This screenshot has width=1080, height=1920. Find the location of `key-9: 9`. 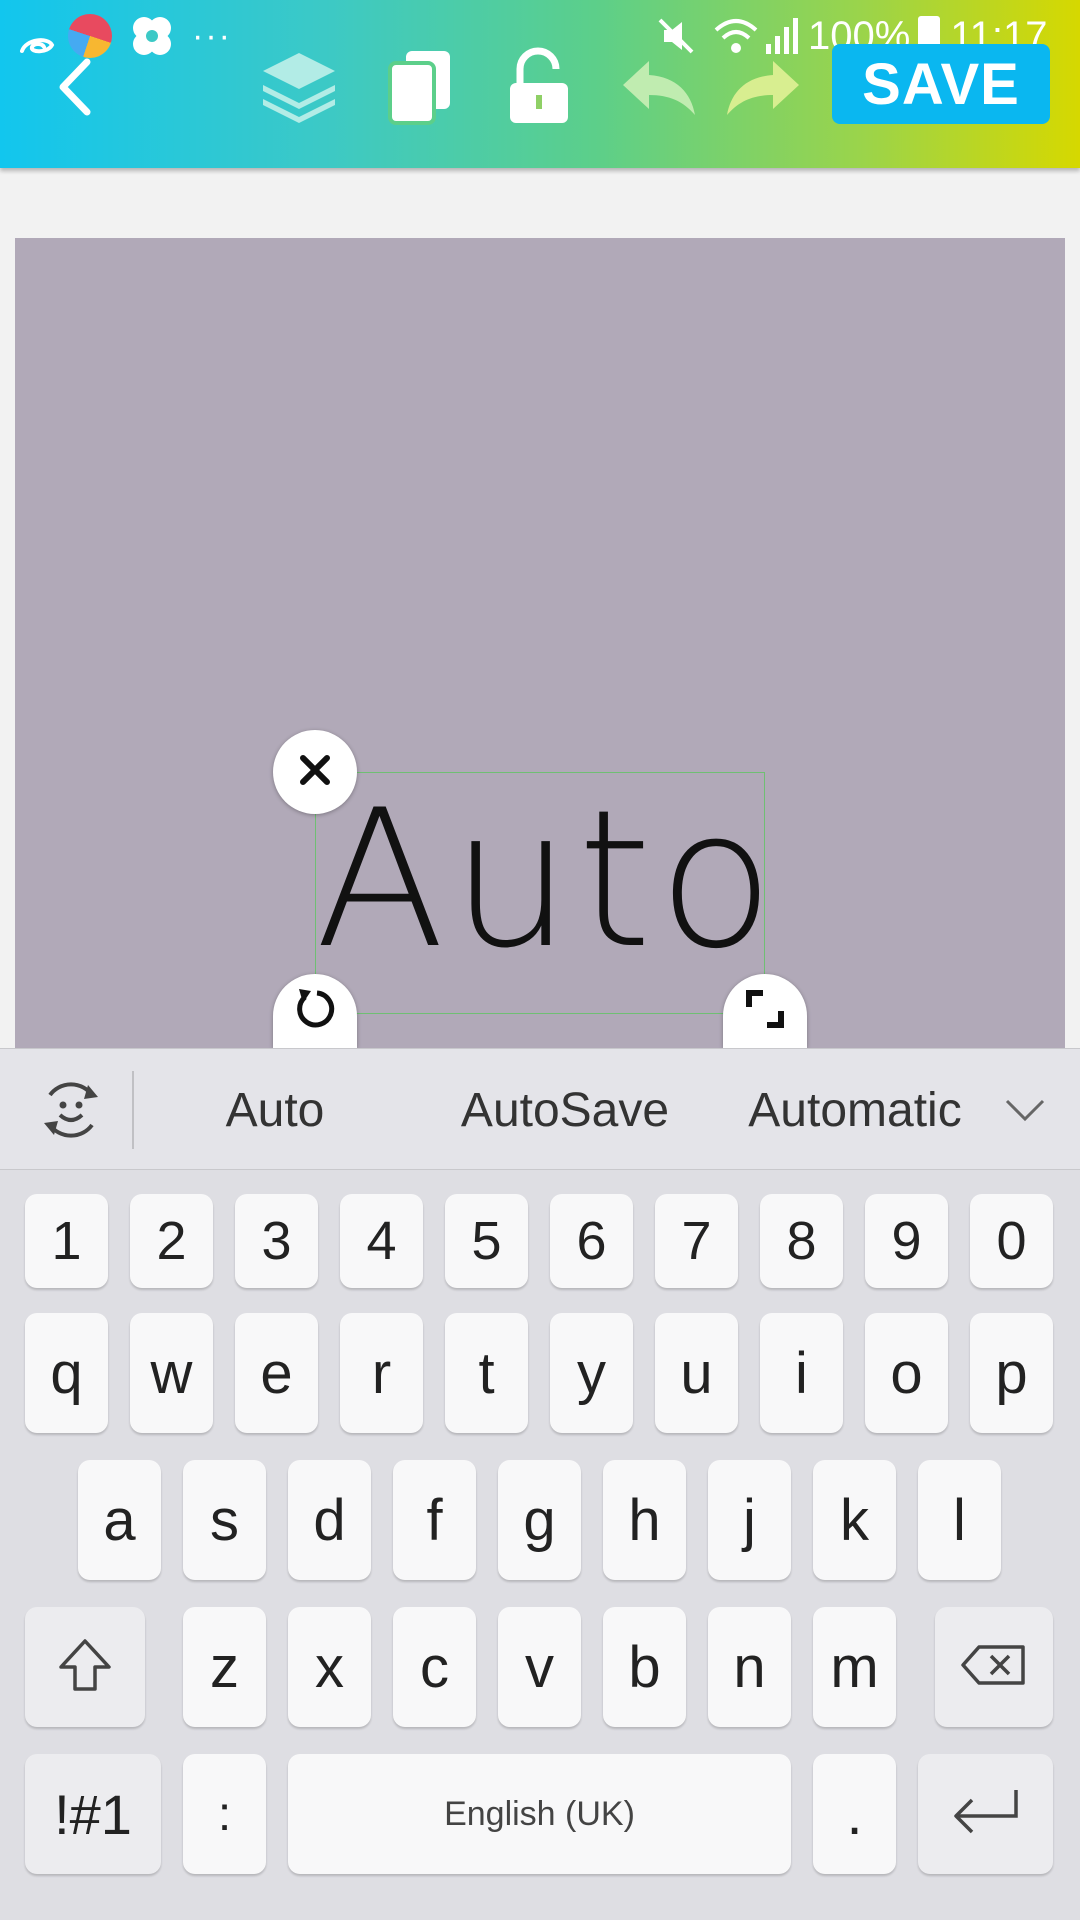

key-9: 9 is located at coordinates (906, 1241).